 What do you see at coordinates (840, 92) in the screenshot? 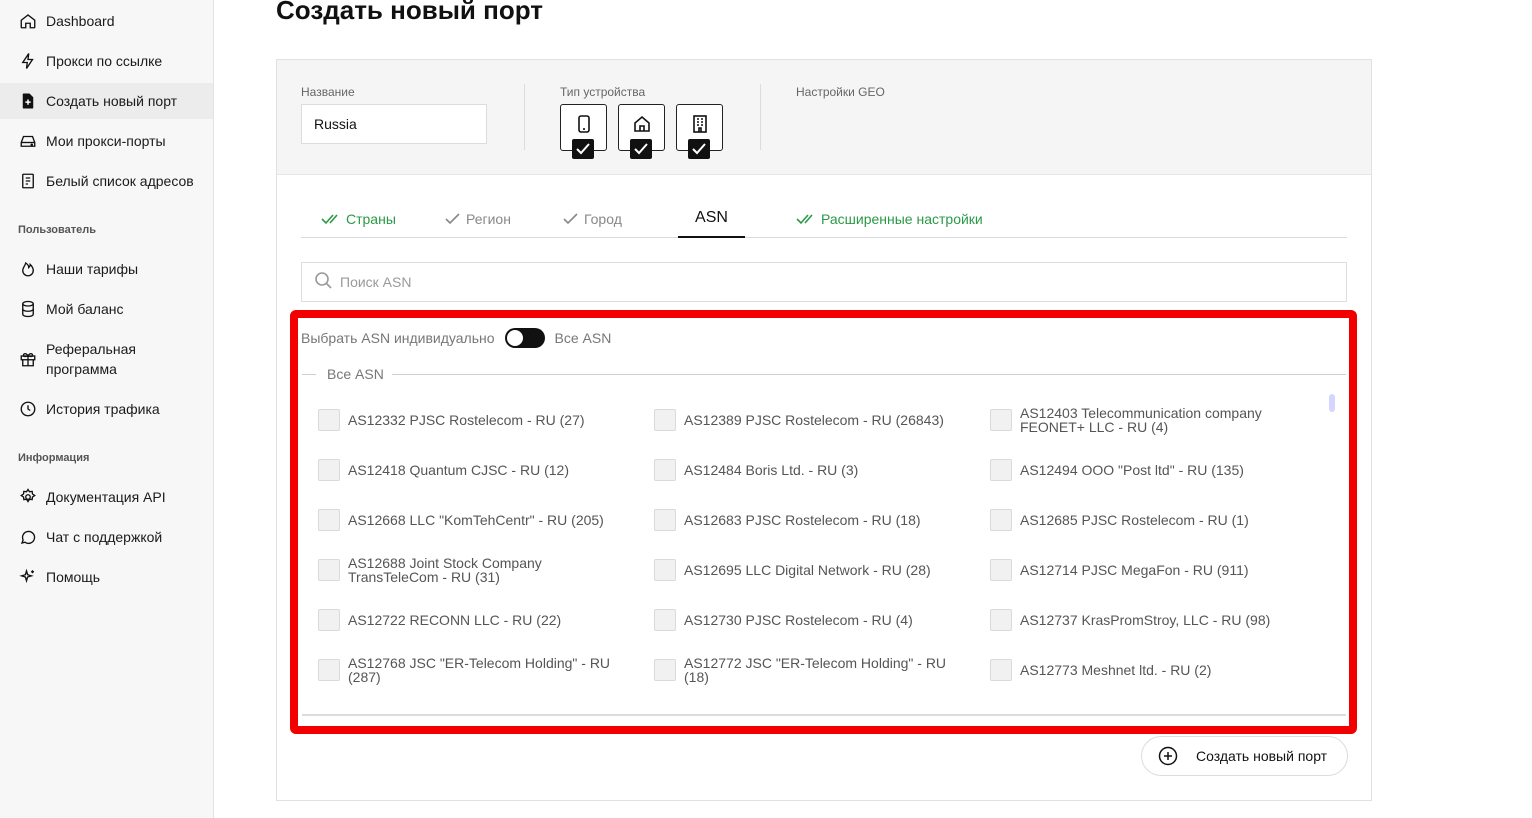
I see `geo-settings-label: Настройки GEO` at bounding box center [840, 92].